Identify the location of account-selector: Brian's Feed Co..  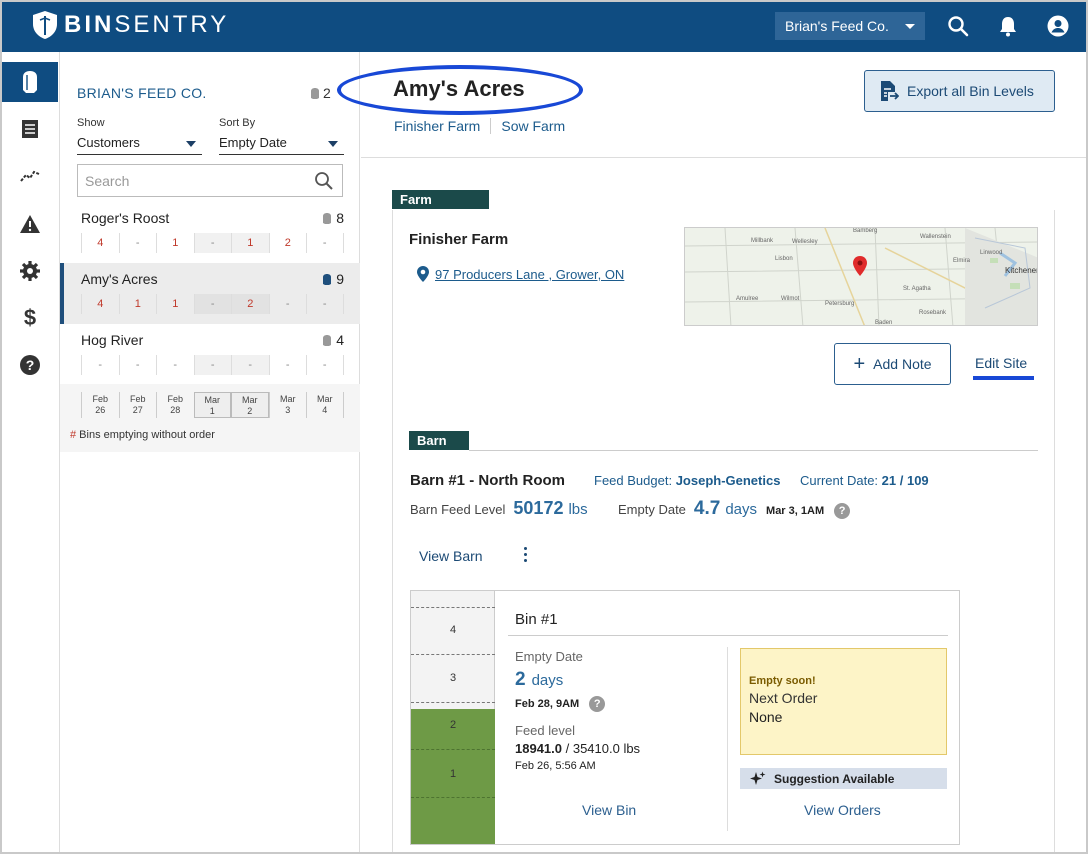
(850, 26).